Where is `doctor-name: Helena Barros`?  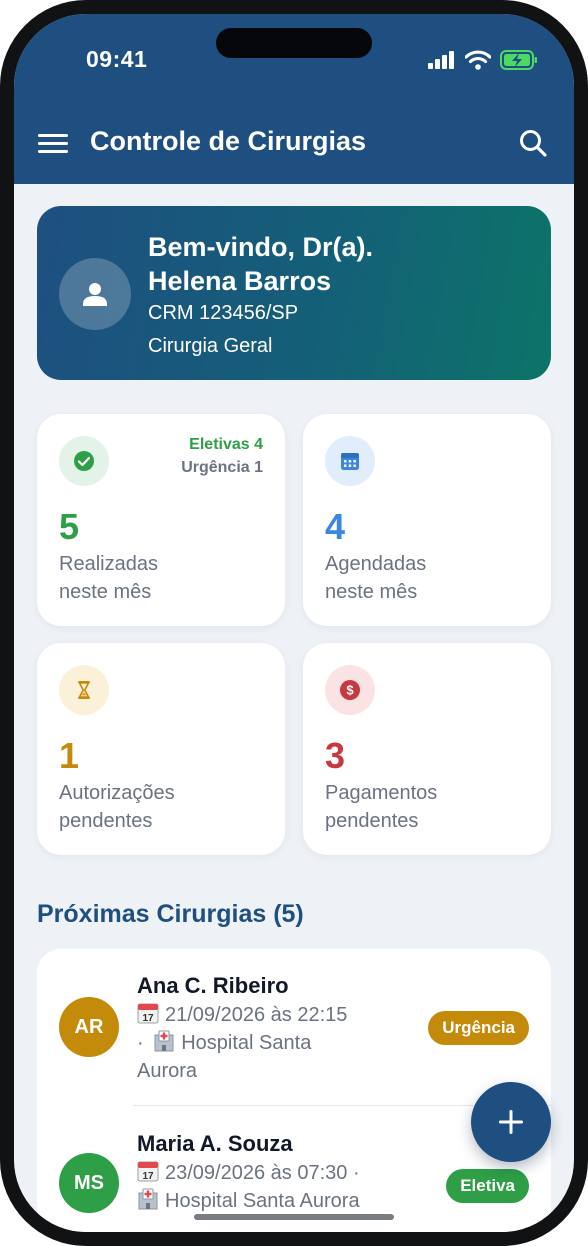 doctor-name: Helena Barros is located at coordinates (240, 281).